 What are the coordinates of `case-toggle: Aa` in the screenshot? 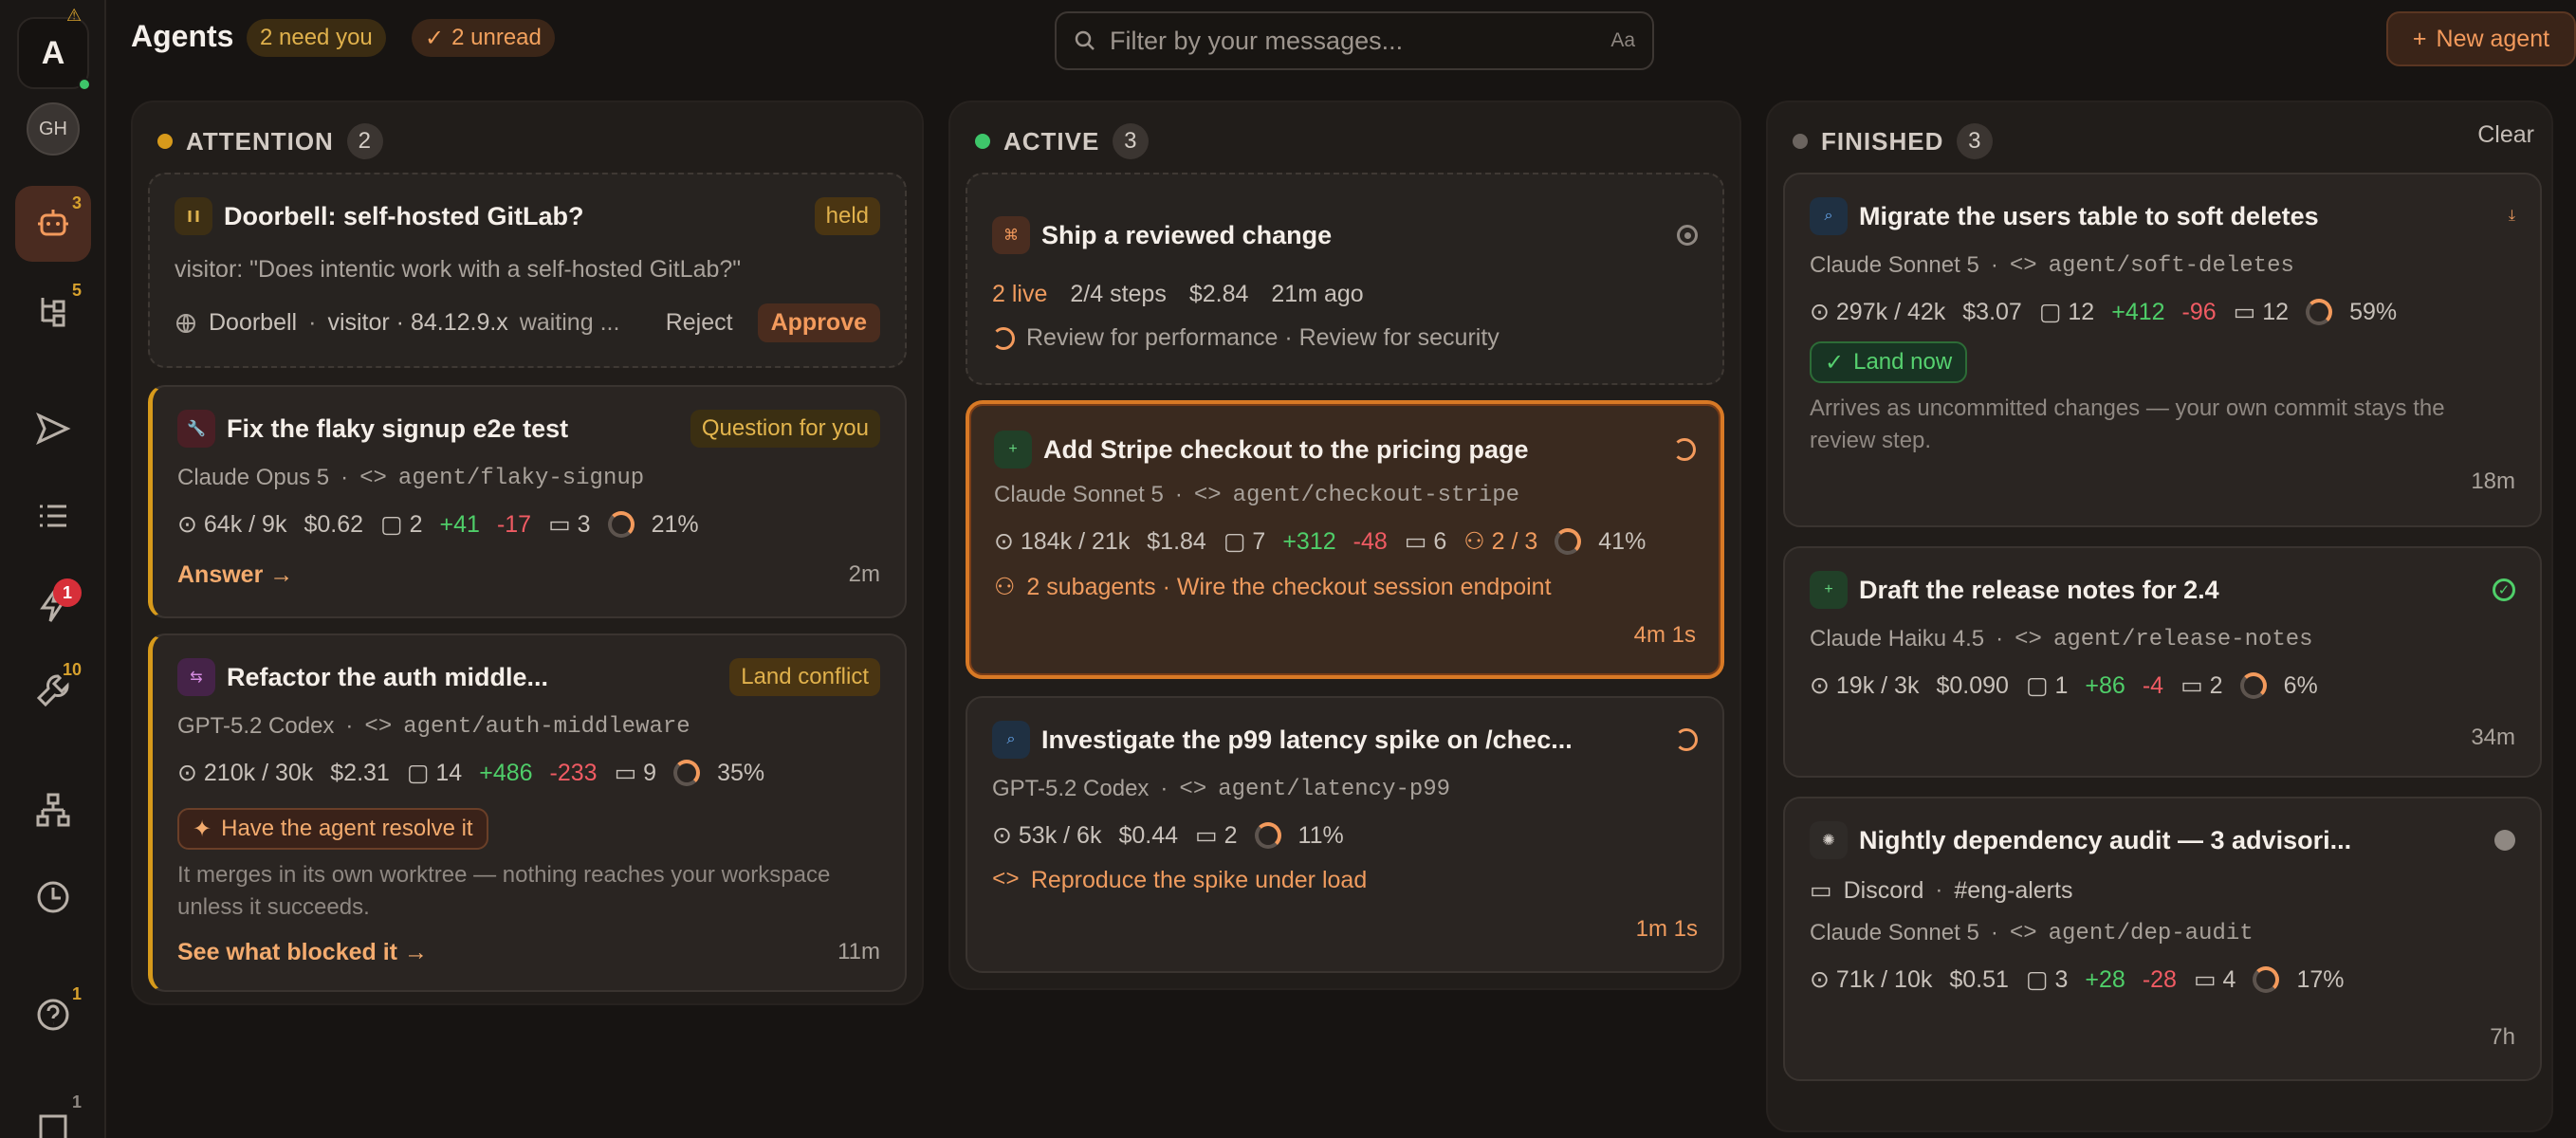 It's located at (1622, 40).